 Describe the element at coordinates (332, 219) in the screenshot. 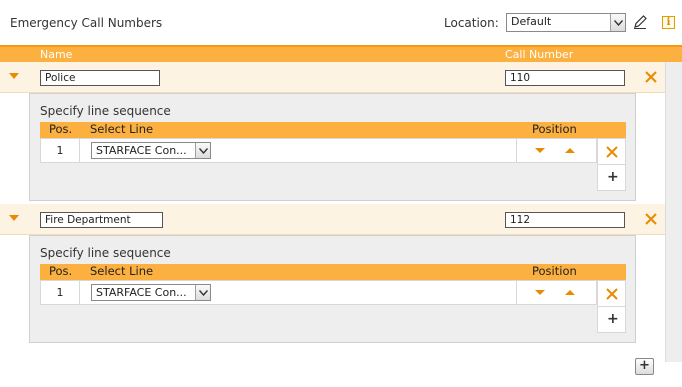

I see `entry-row: Fire Department 112` at that location.